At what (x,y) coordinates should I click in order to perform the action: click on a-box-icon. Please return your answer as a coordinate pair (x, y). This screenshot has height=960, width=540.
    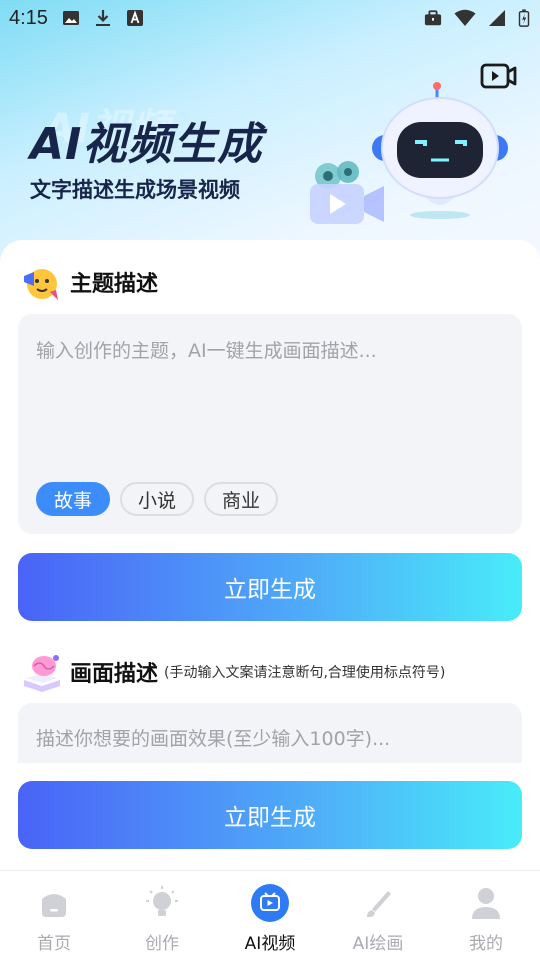
    Looking at the image, I should click on (134, 18).